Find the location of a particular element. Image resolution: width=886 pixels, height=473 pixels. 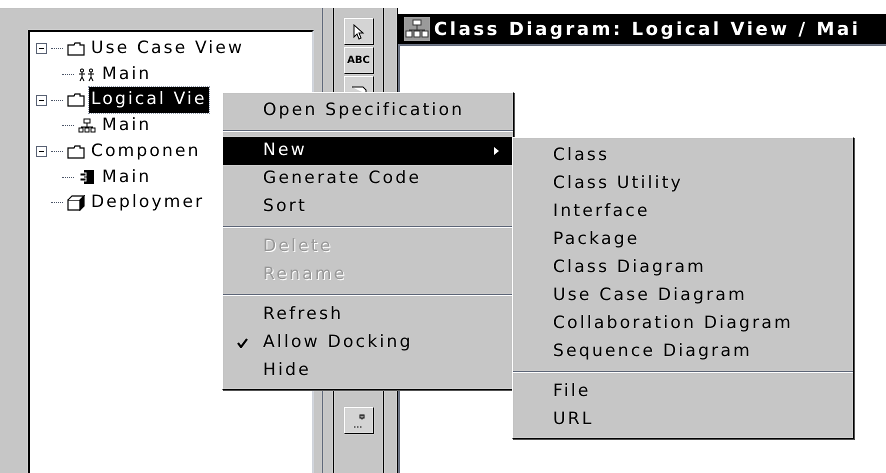

menu-item: Sort is located at coordinates (368, 207).